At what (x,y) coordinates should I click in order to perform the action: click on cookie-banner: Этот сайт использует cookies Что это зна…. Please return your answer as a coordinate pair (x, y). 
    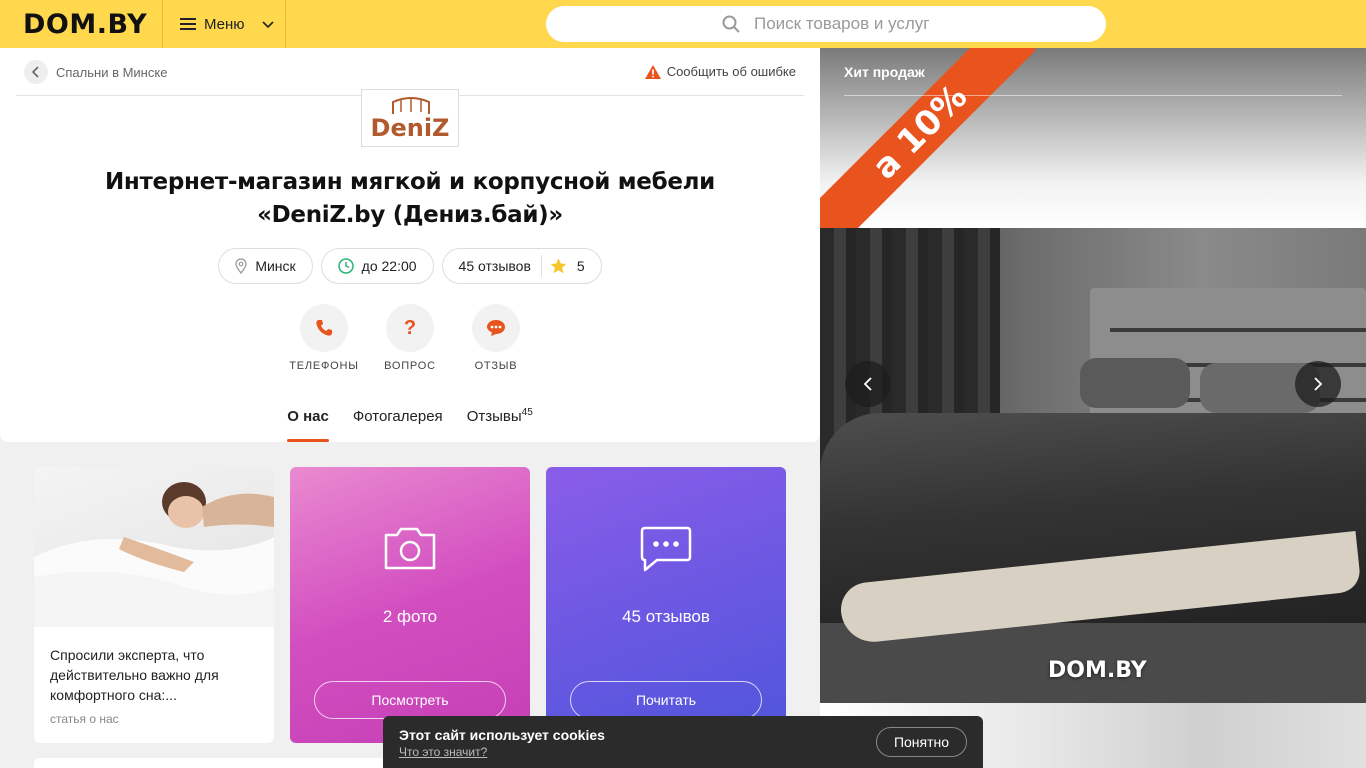
    Looking at the image, I should click on (683, 742).